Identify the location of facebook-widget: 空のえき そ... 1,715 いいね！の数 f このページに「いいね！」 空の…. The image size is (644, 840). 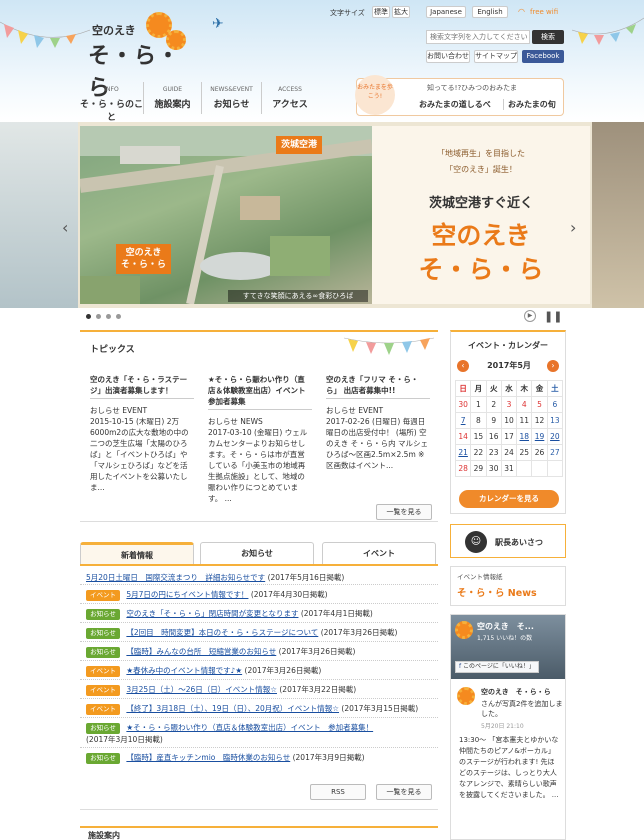
(508, 727).